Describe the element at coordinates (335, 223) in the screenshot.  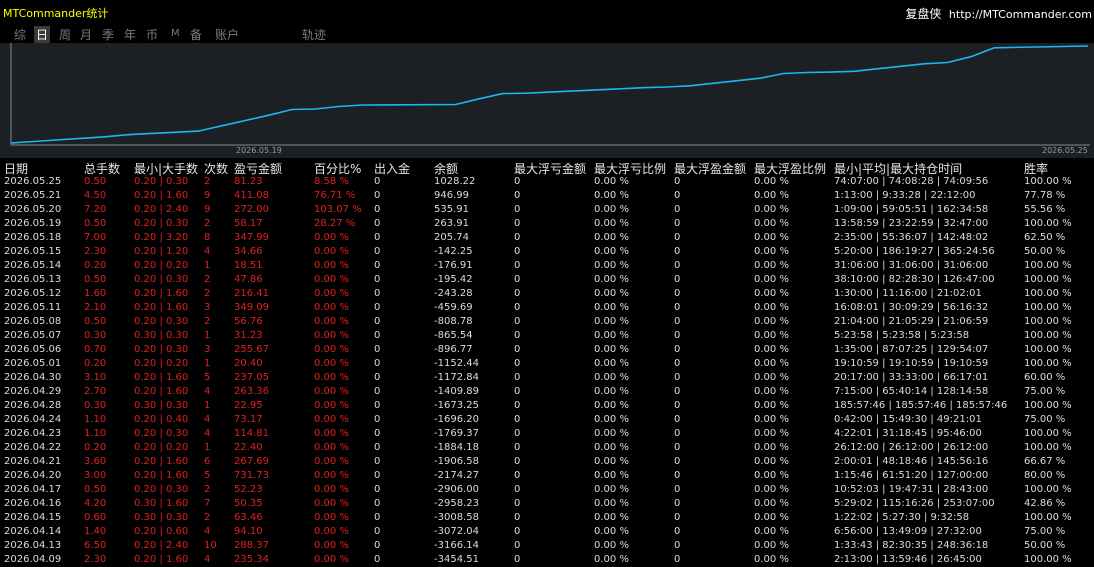
I see `cell-percent: 28.27 %` at that location.